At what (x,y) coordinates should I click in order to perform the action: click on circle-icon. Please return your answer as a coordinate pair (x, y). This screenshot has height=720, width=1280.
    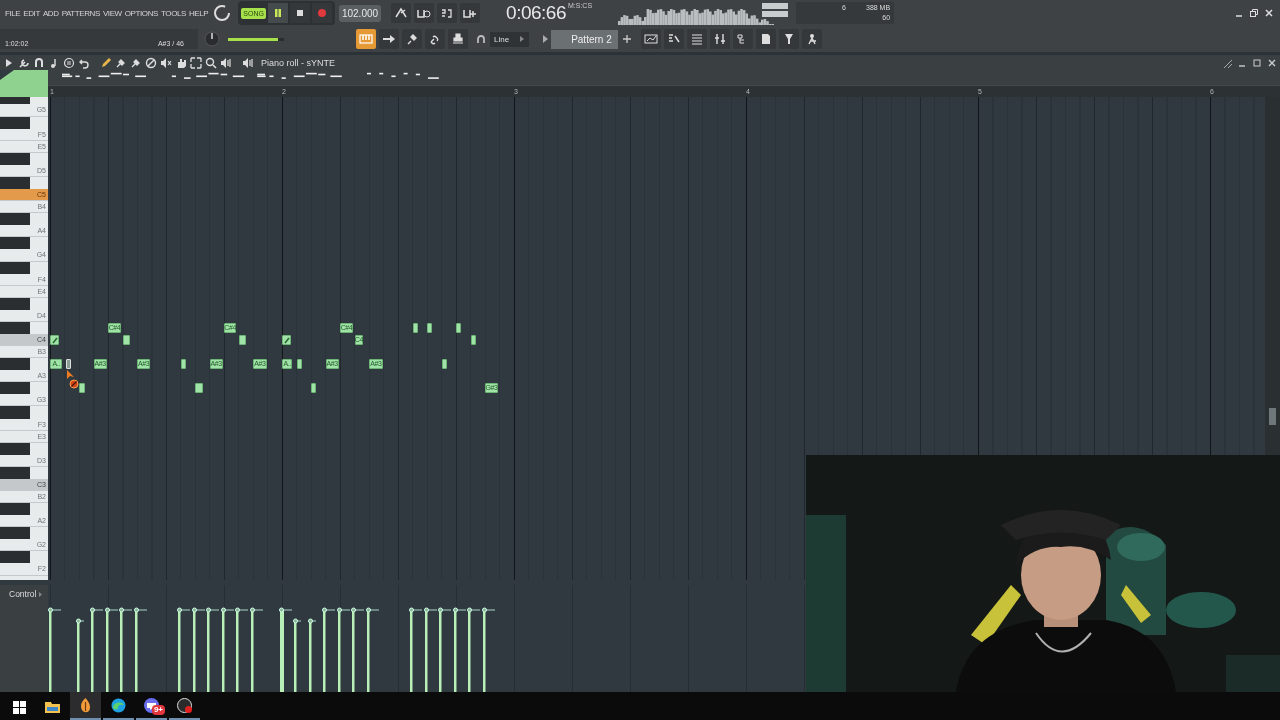
    Looking at the image, I should click on (69, 62).